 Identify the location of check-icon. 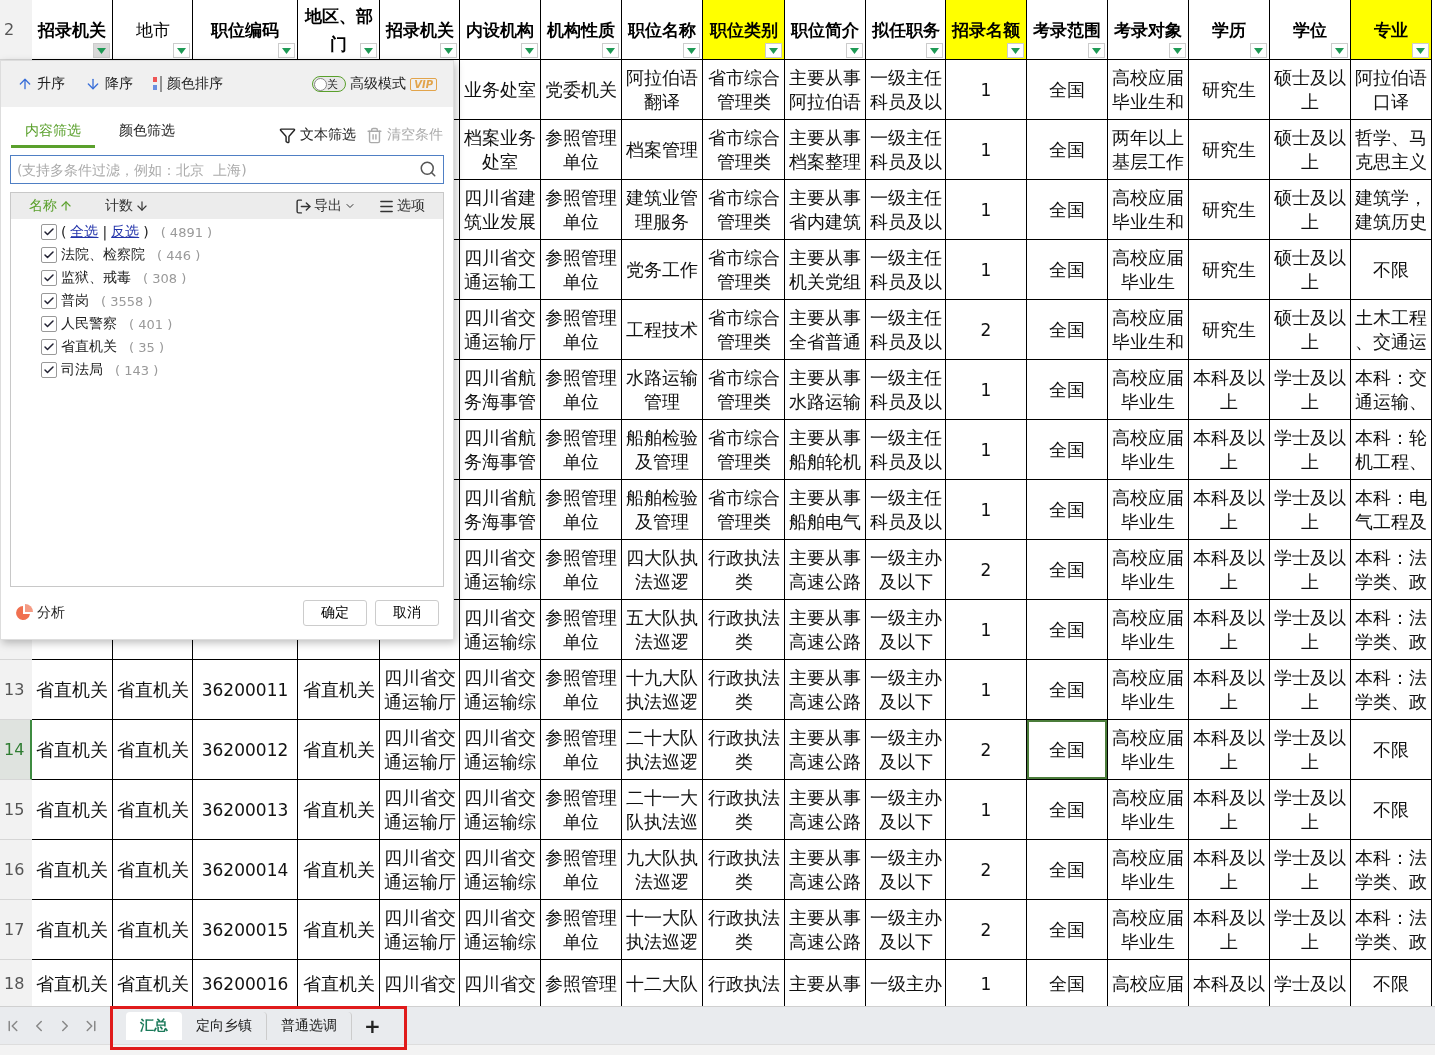
(49, 370).